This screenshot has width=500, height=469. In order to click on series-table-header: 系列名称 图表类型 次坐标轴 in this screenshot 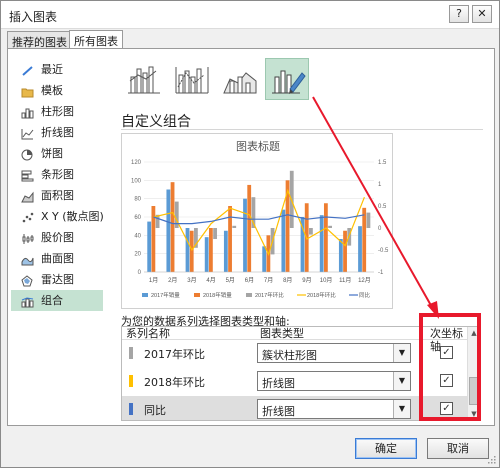, I will do `click(295, 340)`.